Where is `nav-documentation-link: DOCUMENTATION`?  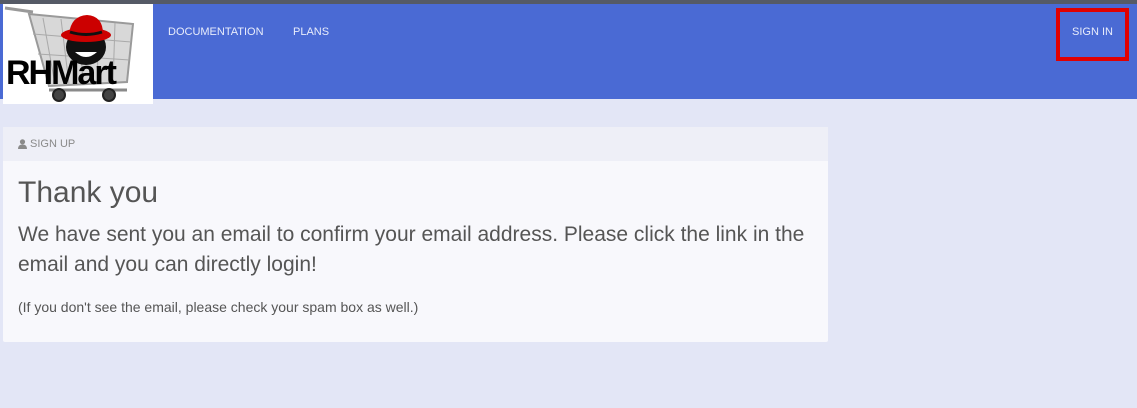 nav-documentation-link: DOCUMENTATION is located at coordinates (216, 32).